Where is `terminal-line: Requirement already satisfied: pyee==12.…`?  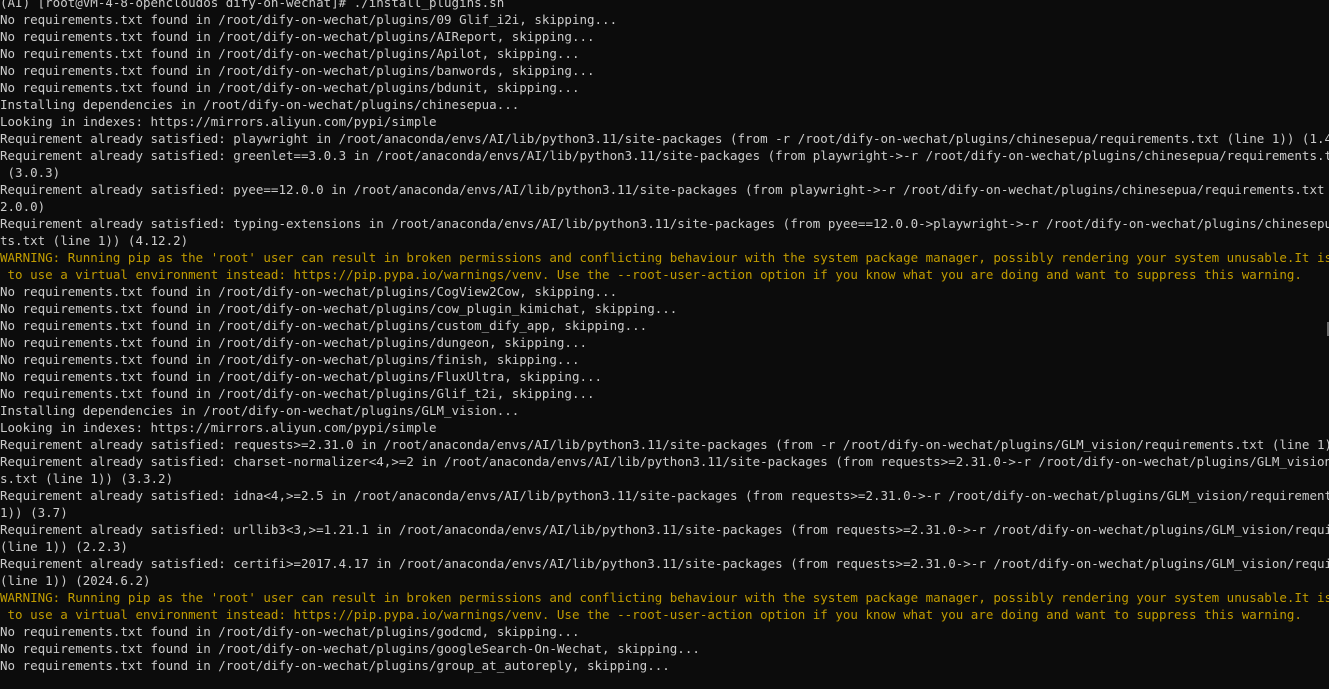
terminal-line: Requirement already satisfied: pyee==12.… is located at coordinates (664, 189).